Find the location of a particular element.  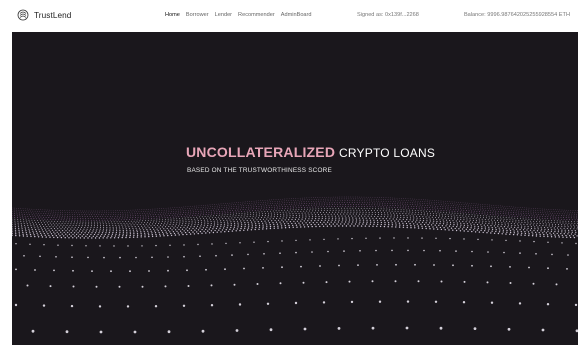

nav-home: Home is located at coordinates (172, 15).